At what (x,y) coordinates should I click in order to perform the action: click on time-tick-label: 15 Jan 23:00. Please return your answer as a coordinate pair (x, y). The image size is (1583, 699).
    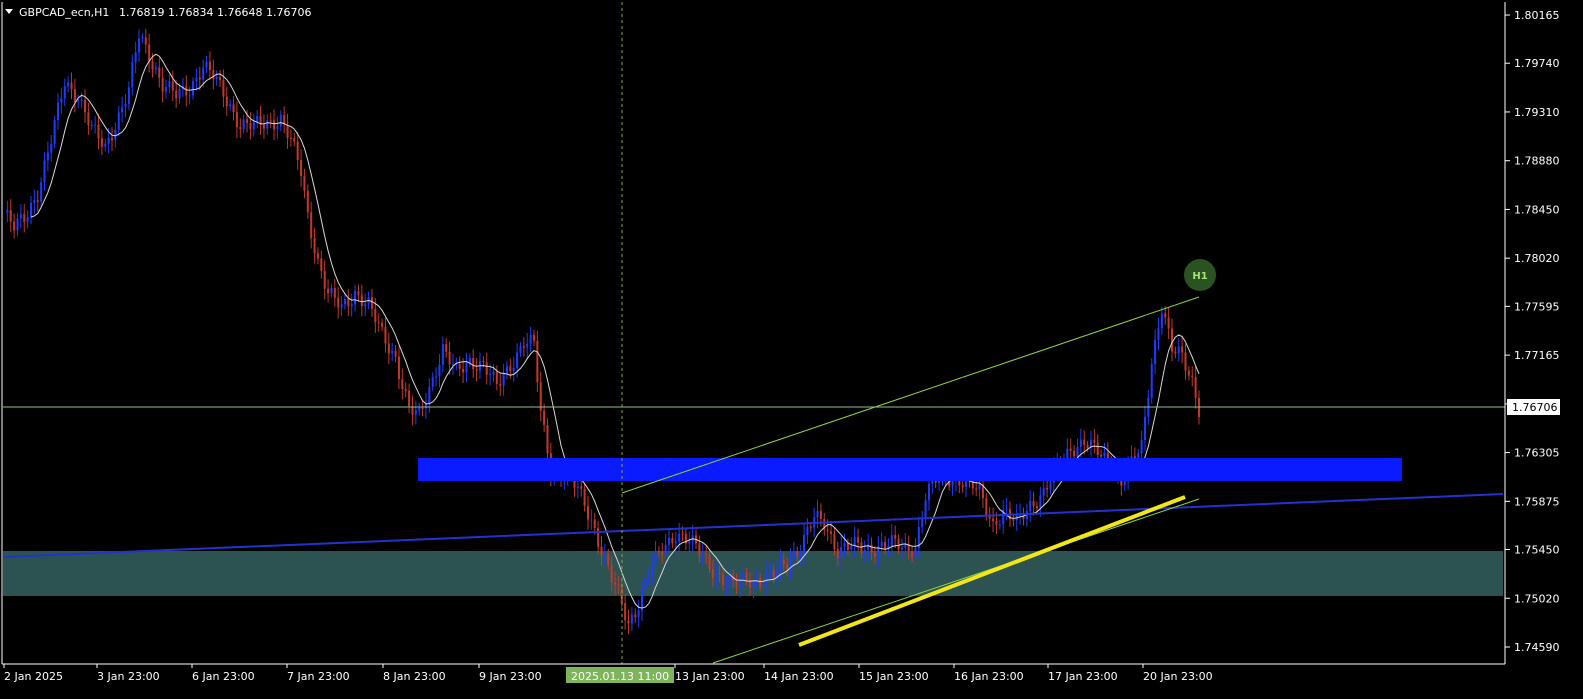
    Looking at the image, I should click on (894, 676).